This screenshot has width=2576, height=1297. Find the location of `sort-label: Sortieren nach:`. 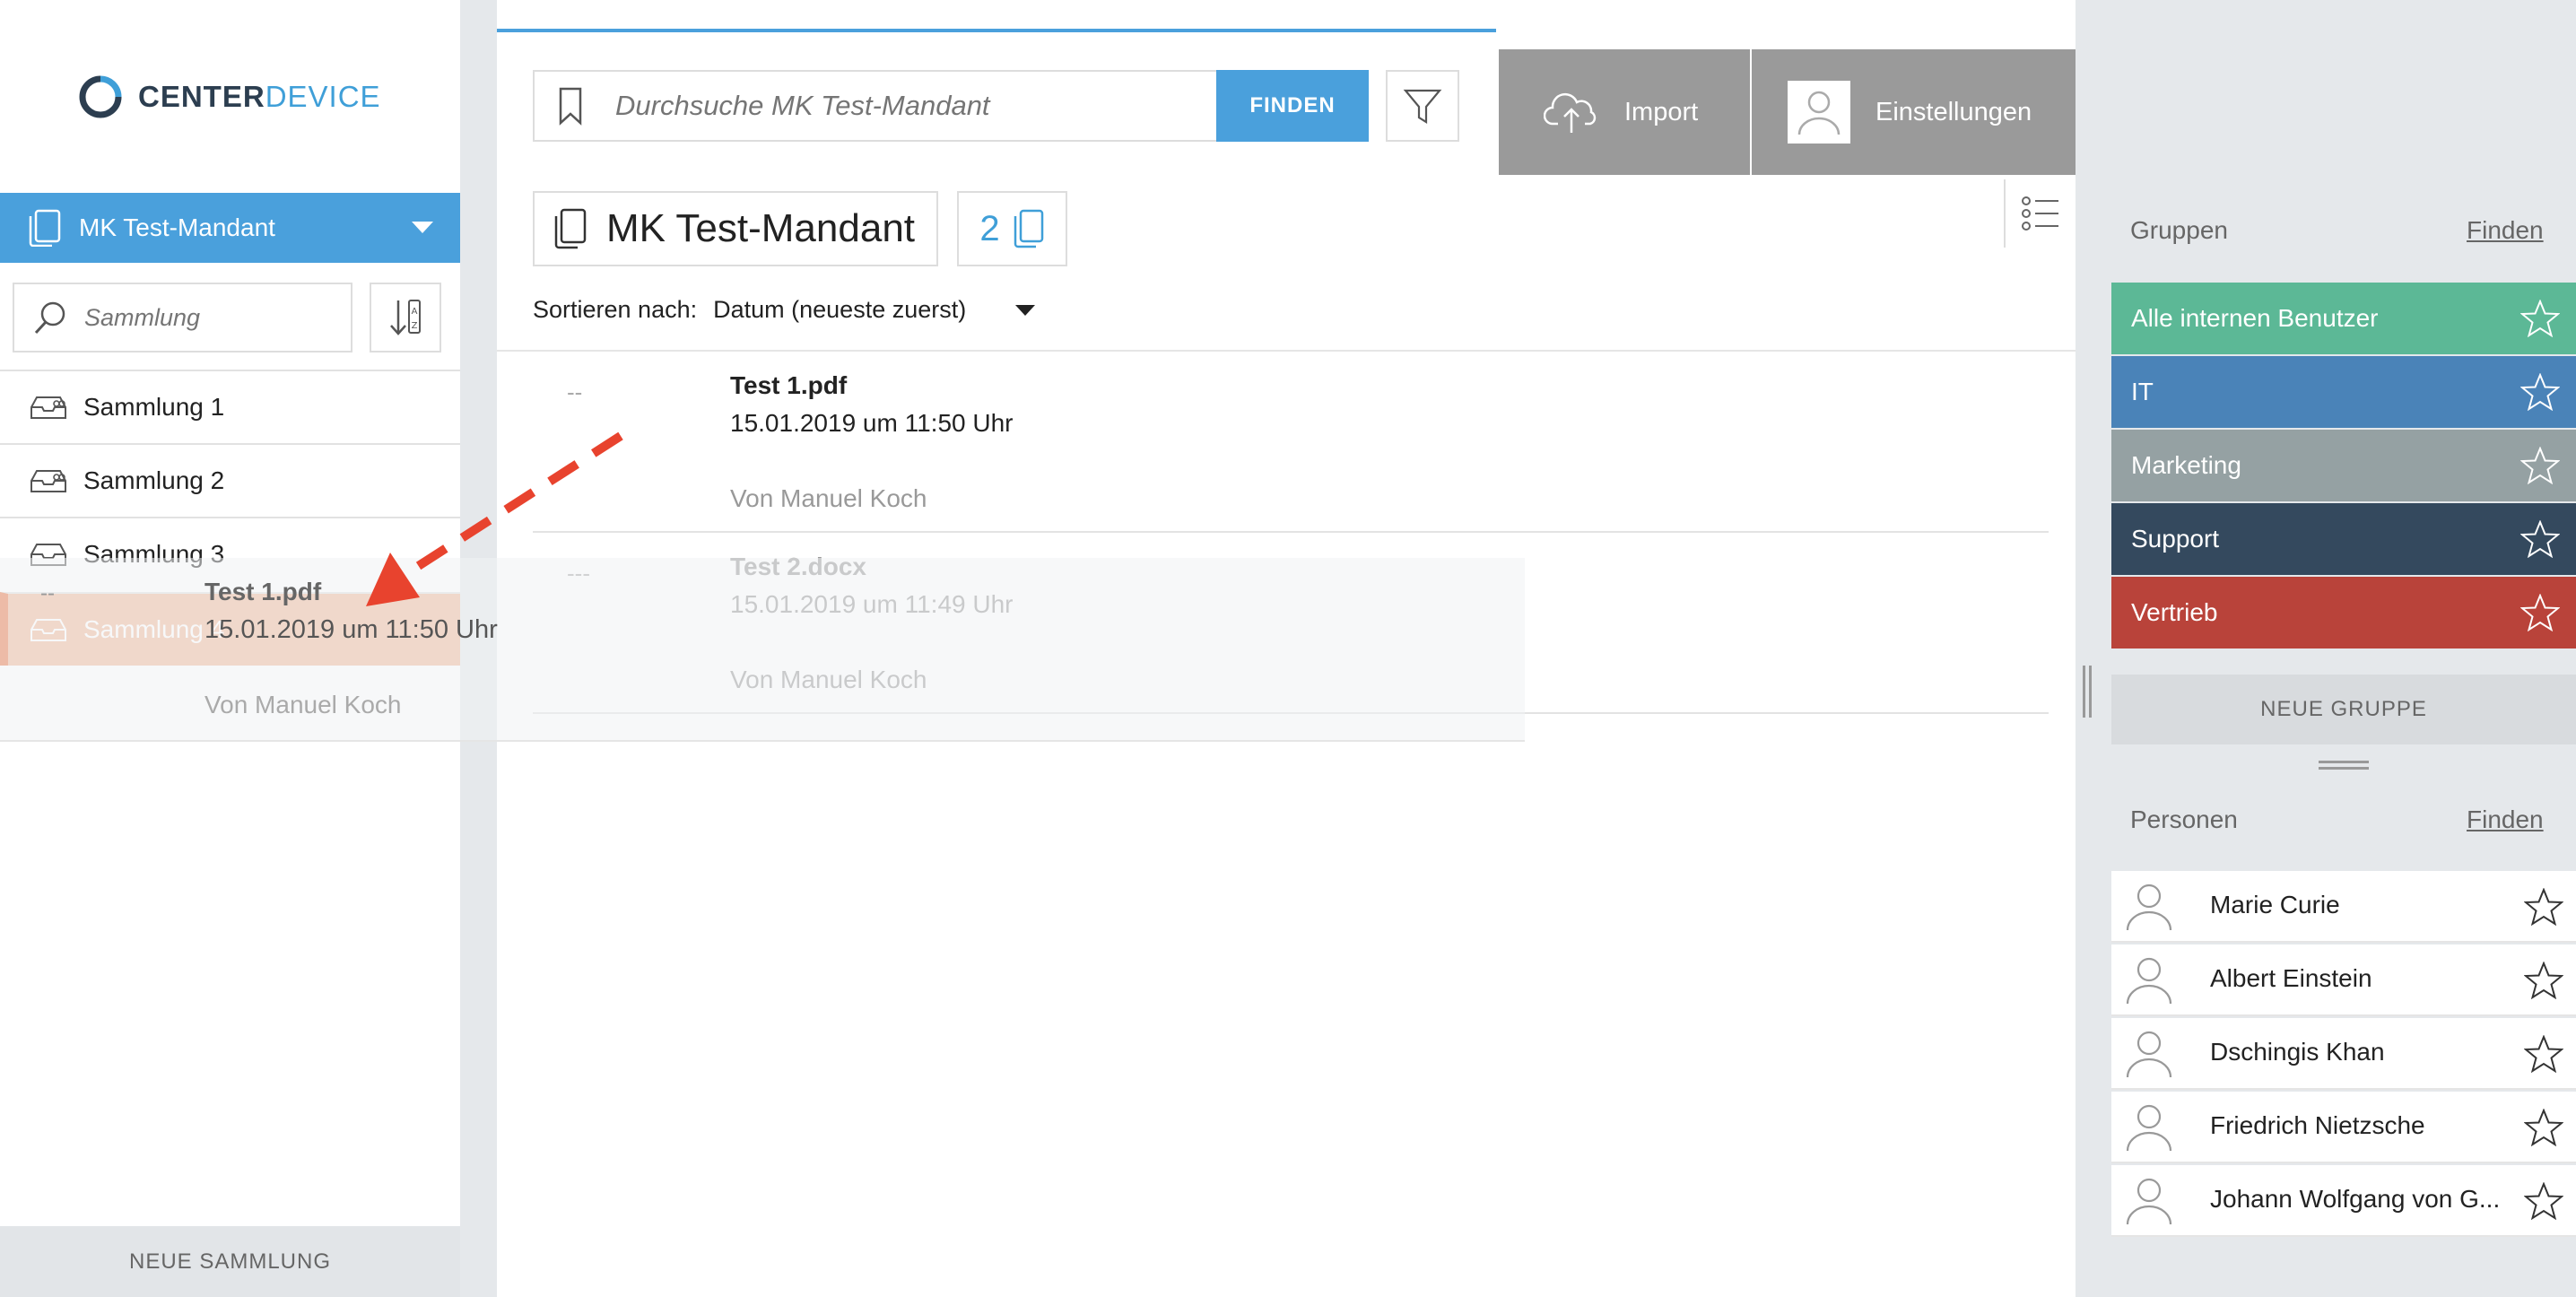

sort-label: Sortieren nach: is located at coordinates (615, 309).